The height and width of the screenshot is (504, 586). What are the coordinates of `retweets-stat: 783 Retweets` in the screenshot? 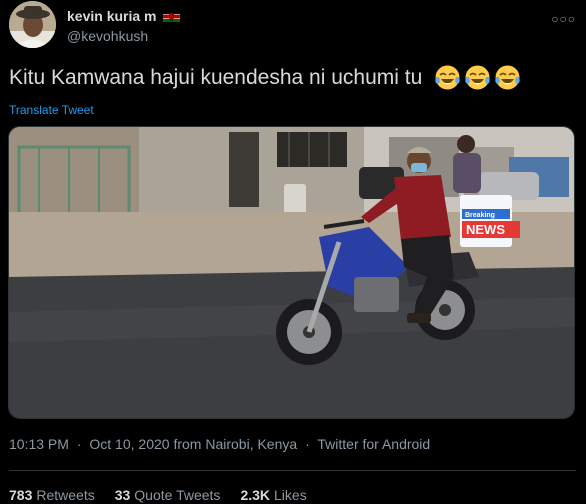 It's located at (52, 495).